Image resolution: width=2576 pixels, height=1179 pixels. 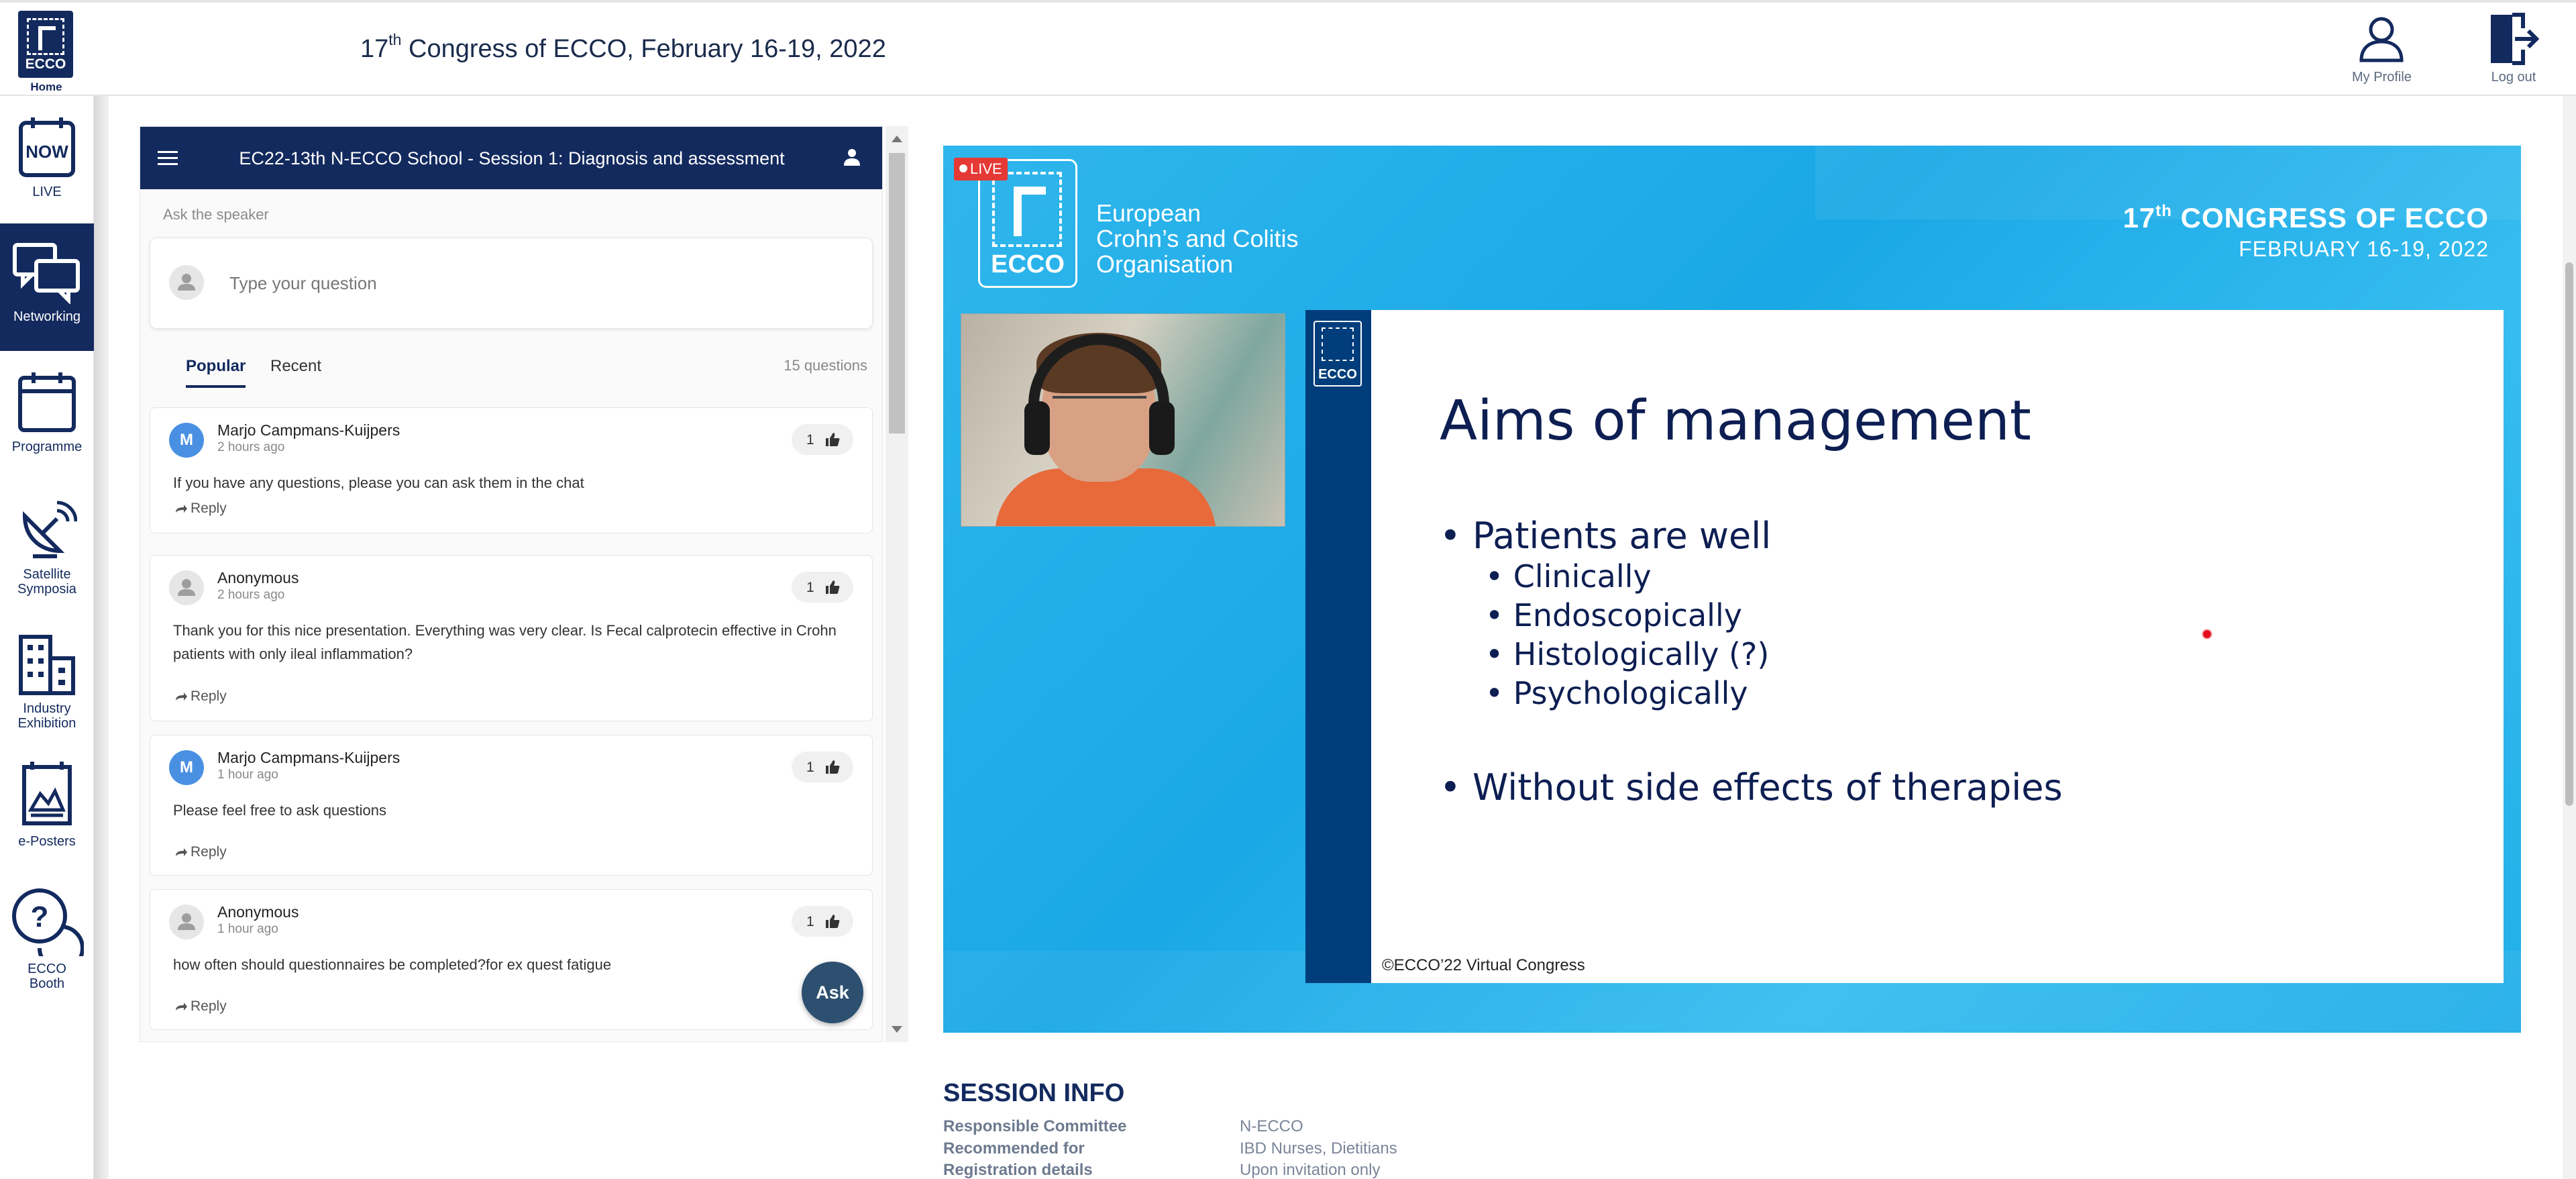 I want to click on tab-recent: Recent, so click(x=295, y=371).